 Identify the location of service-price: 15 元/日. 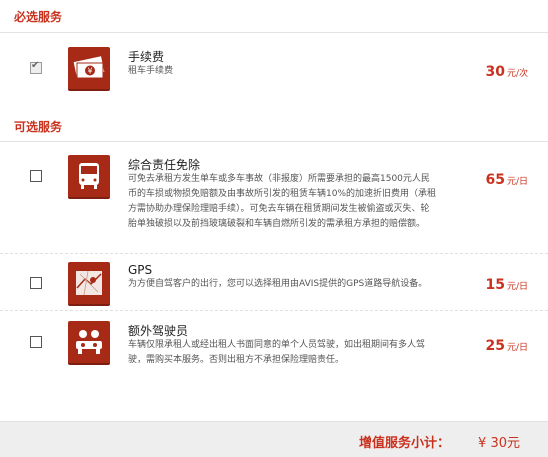
(506, 285).